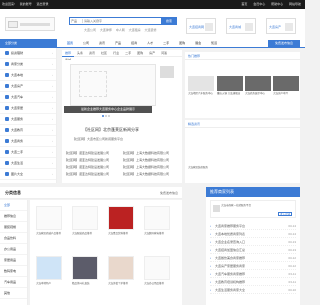  I want to click on content-tab: 二手, so click(128, 53).